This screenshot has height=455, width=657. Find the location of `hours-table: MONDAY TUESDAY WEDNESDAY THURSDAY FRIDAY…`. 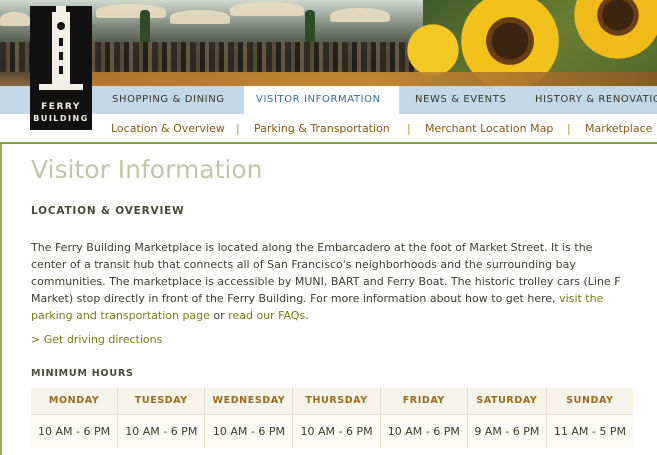

hours-table: MONDAY TUESDAY WEDNESDAY THURSDAY FRIDAY… is located at coordinates (332, 418).